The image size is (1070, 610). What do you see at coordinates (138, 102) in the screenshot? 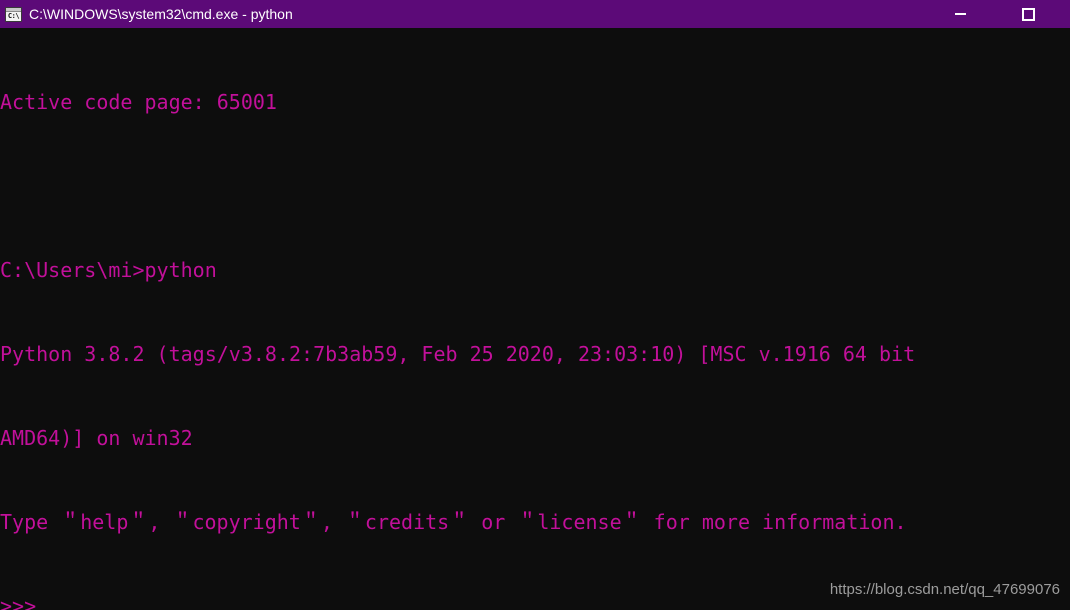
I see `console-line: Active code page: 65001` at bounding box center [138, 102].